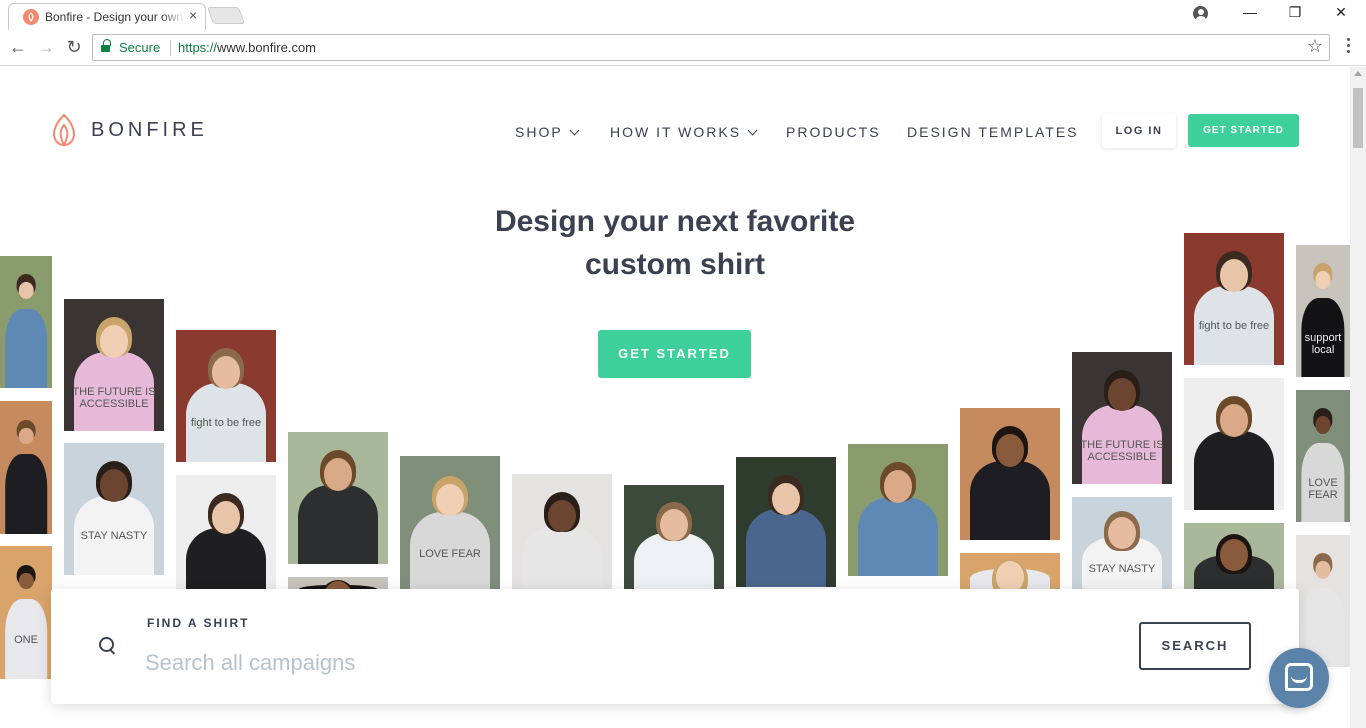 The height and width of the screenshot is (728, 1366). I want to click on shirt-print-text: ONE, so click(26, 639).